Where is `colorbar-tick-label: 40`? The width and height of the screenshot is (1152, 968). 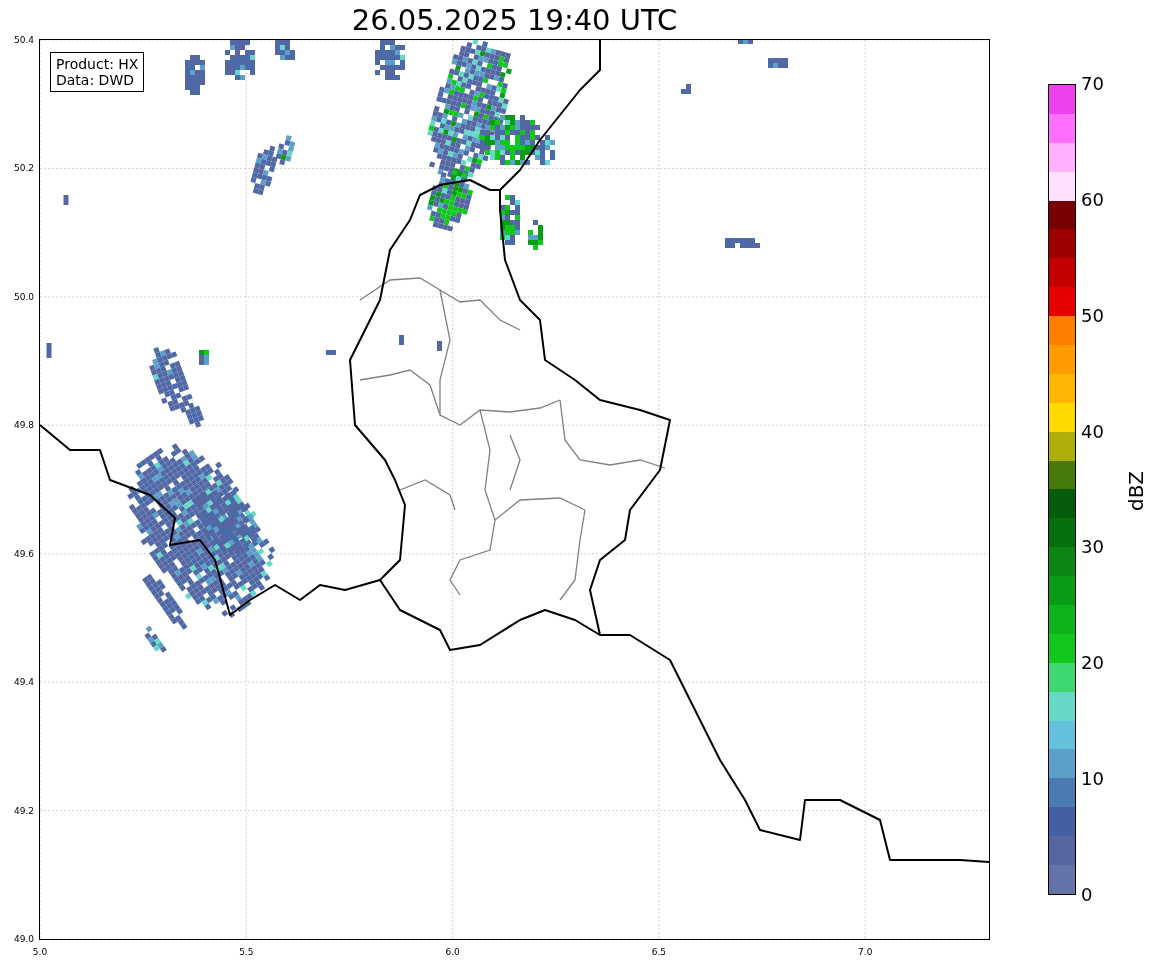 colorbar-tick-label: 40 is located at coordinates (1092, 431).